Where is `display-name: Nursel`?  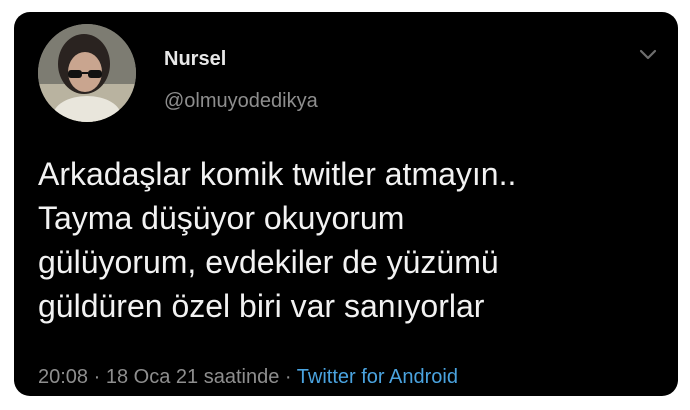
display-name: Nursel is located at coordinates (195, 59).